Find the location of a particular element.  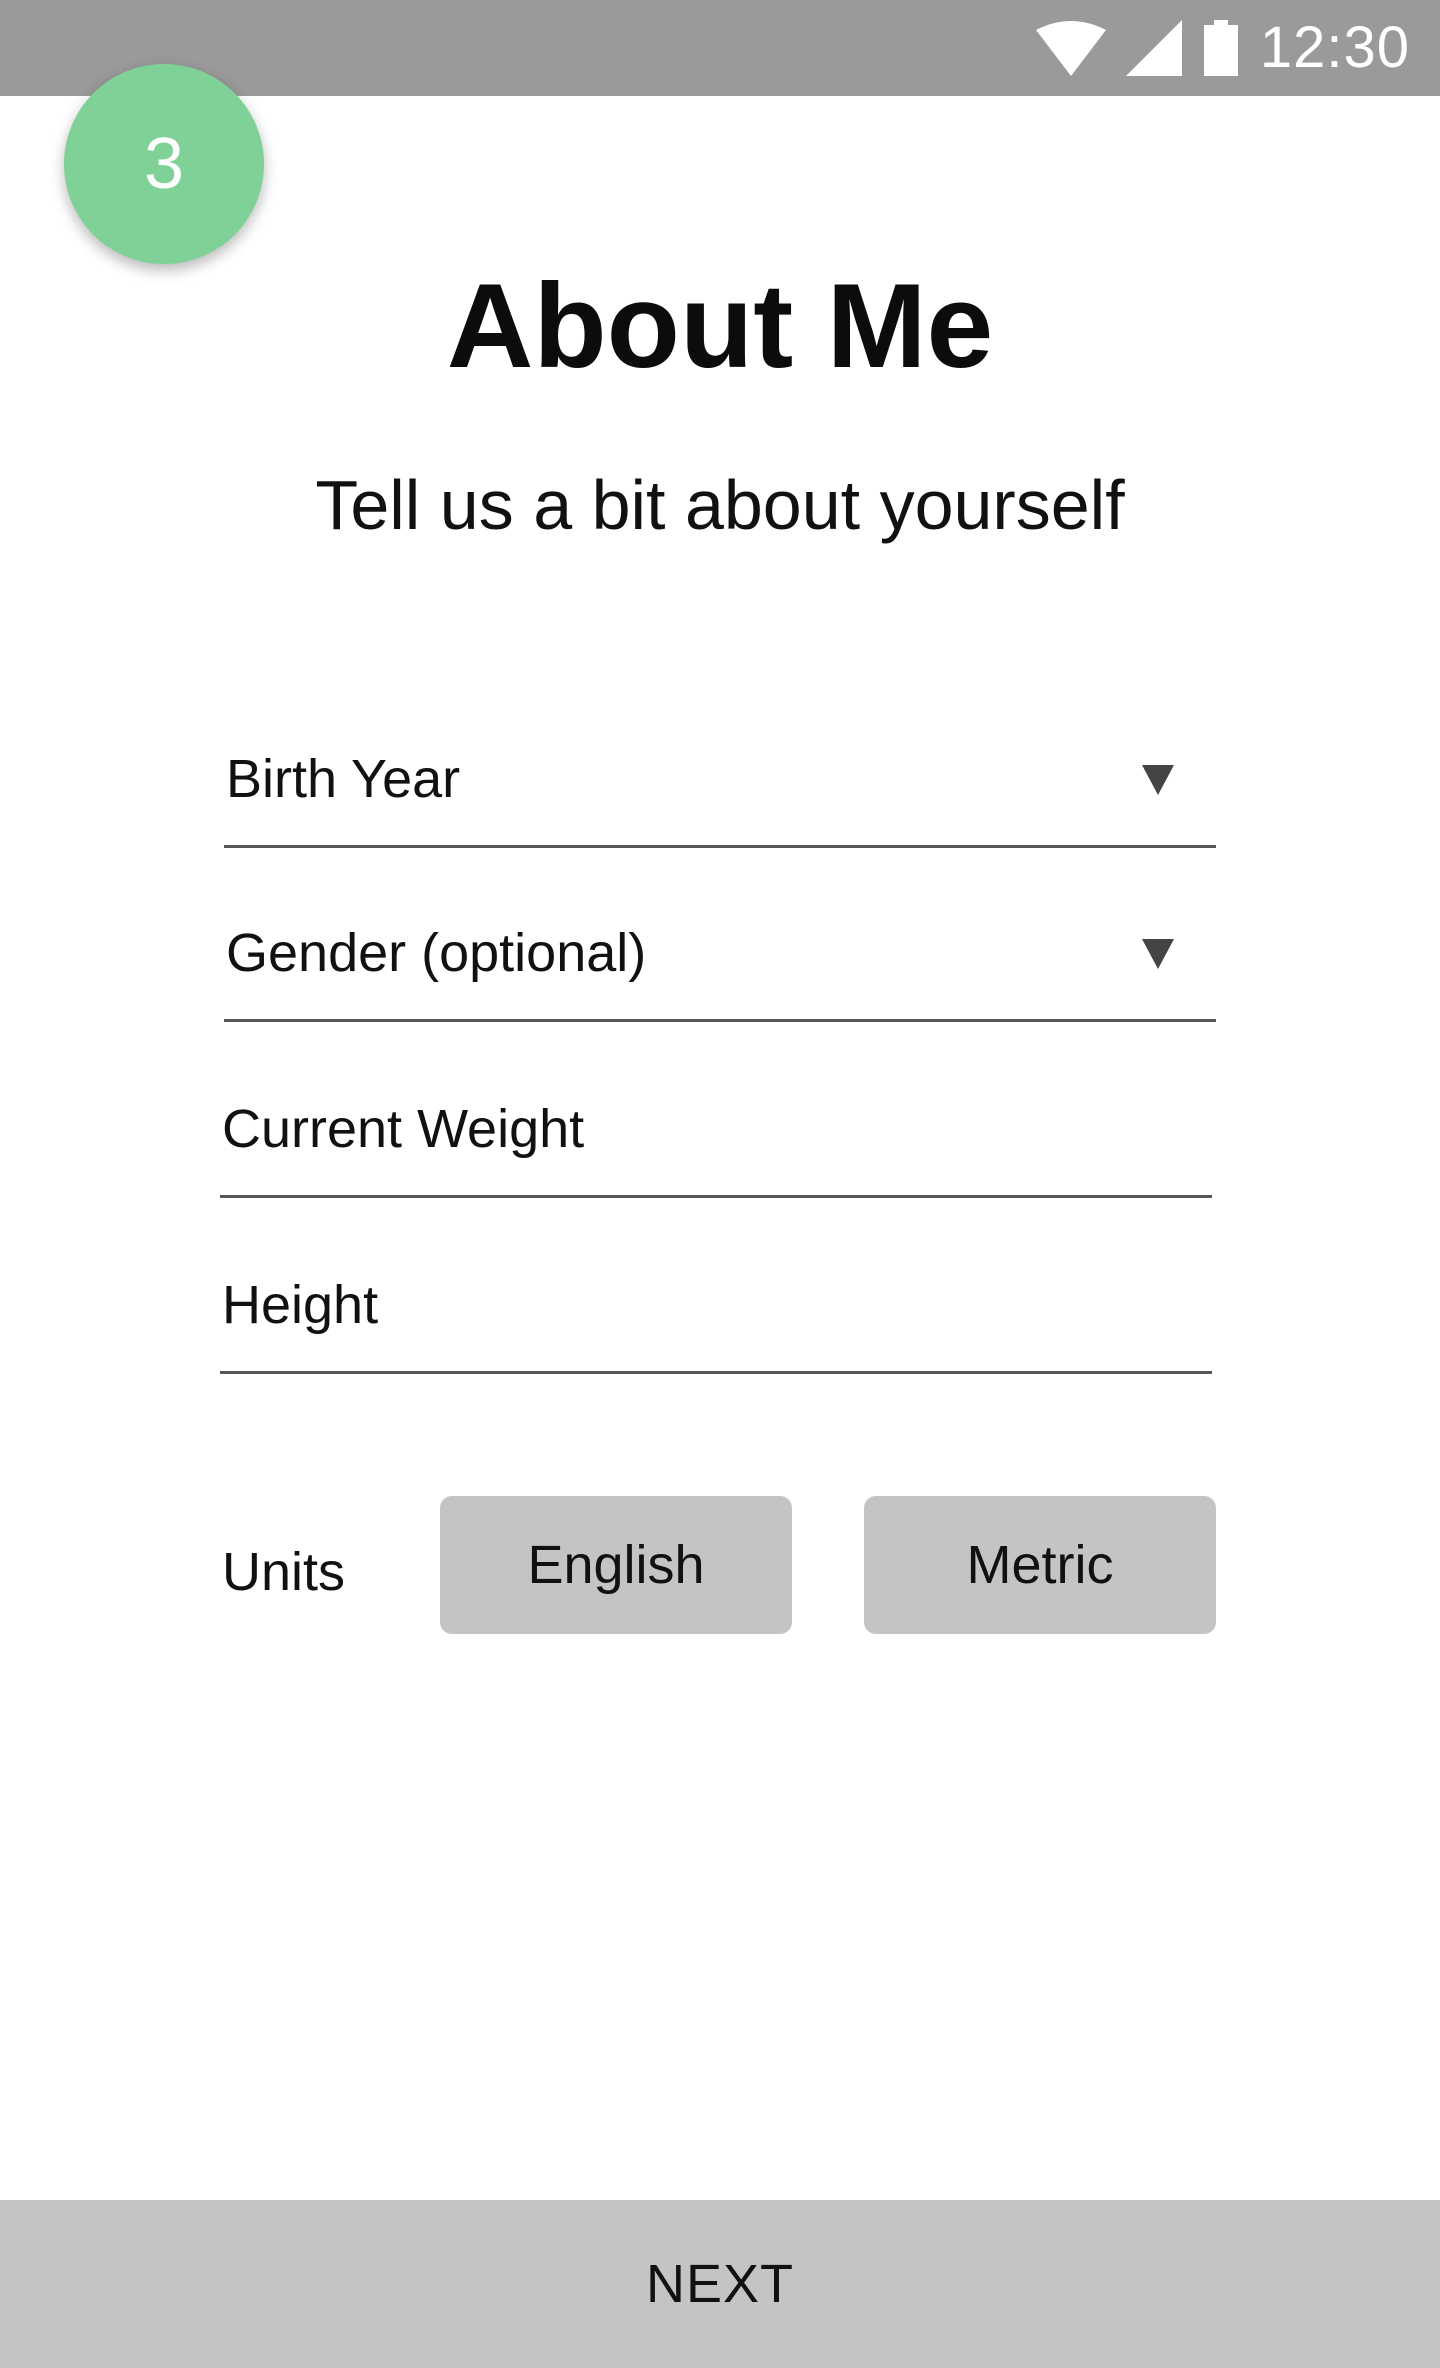

page-title: About Me is located at coordinates (720, 326).